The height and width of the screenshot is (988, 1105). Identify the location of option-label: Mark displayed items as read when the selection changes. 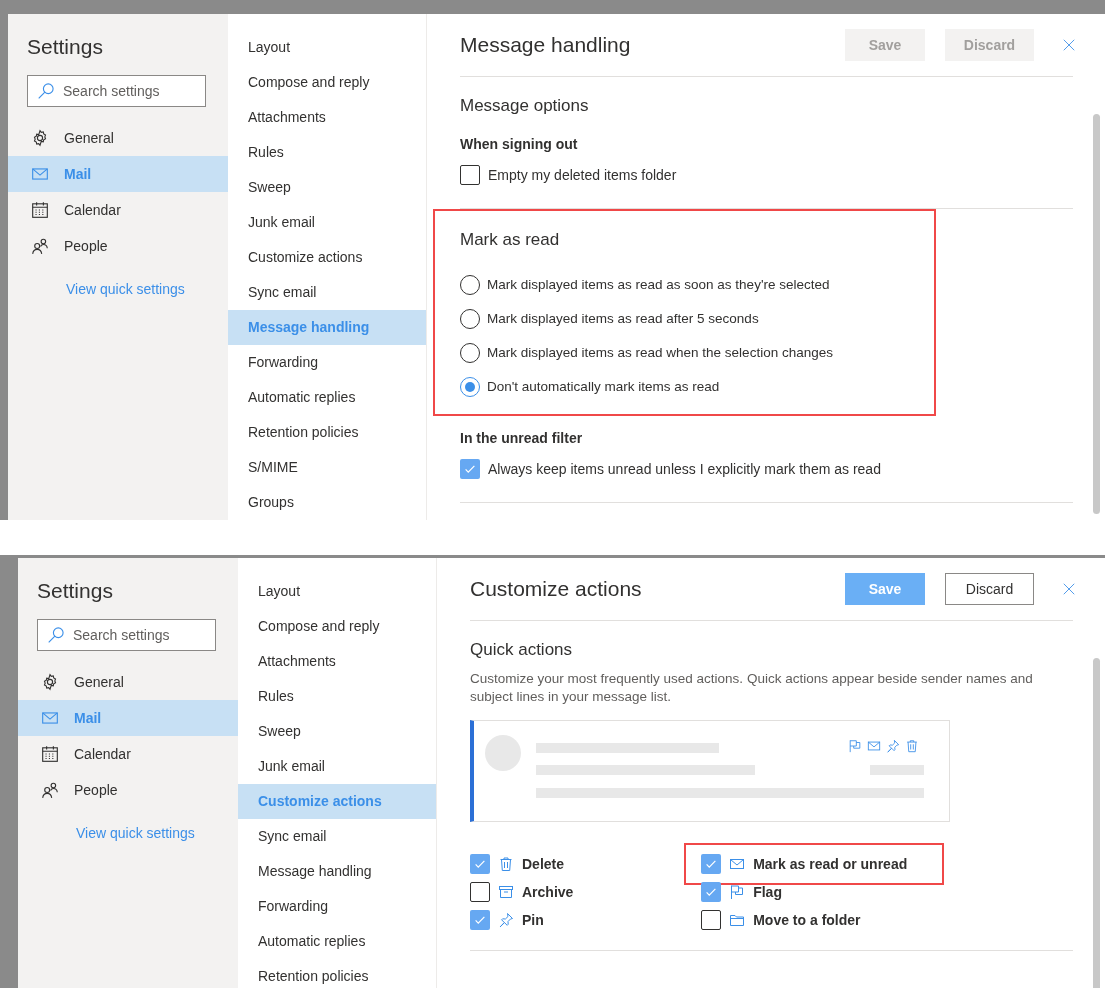
(660, 352).